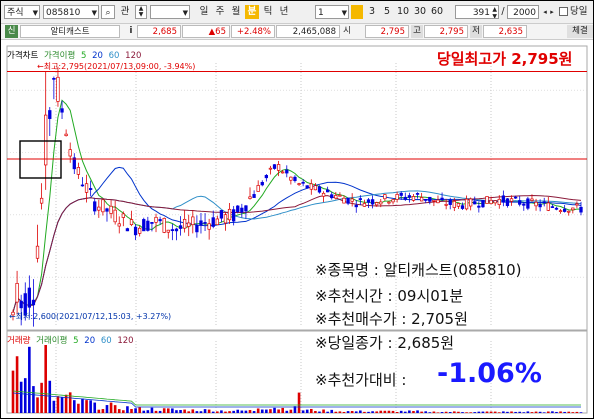 This screenshot has width=594, height=419. What do you see at coordinates (389, 296) in the screenshot?
I see `info-recommend-time: ※추천시간 : 09시01분` at bounding box center [389, 296].